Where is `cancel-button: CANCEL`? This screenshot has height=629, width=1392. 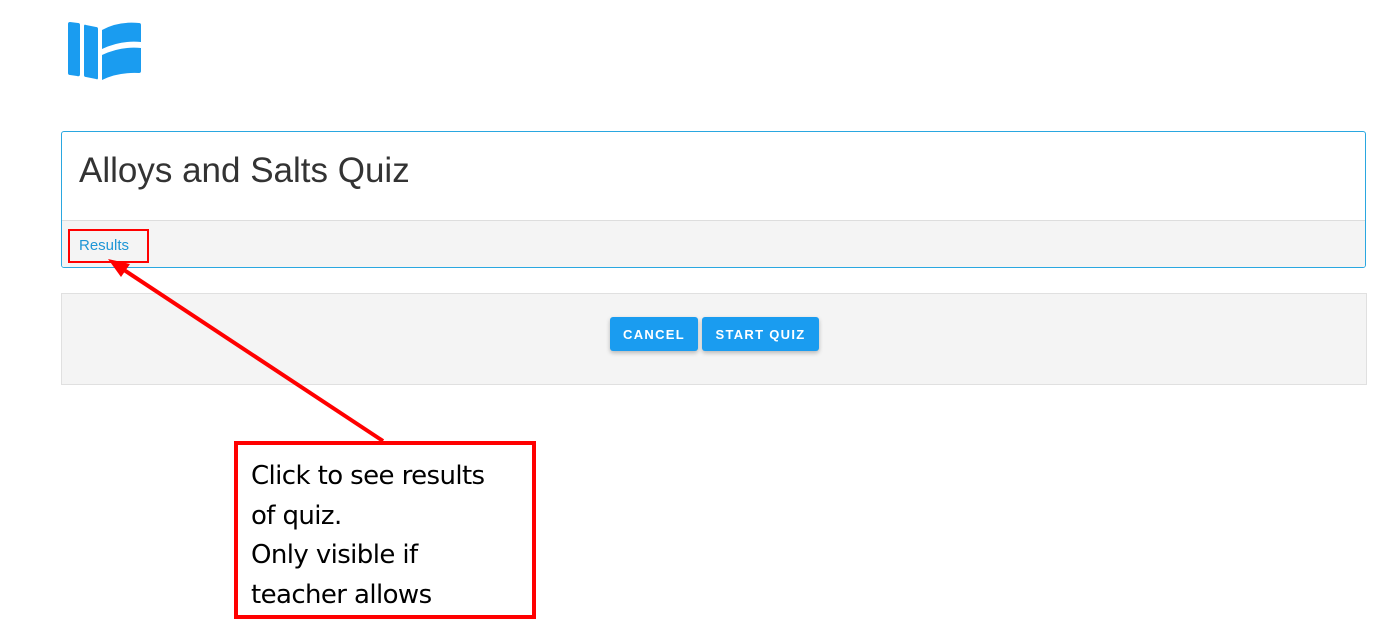
cancel-button: CANCEL is located at coordinates (654, 334).